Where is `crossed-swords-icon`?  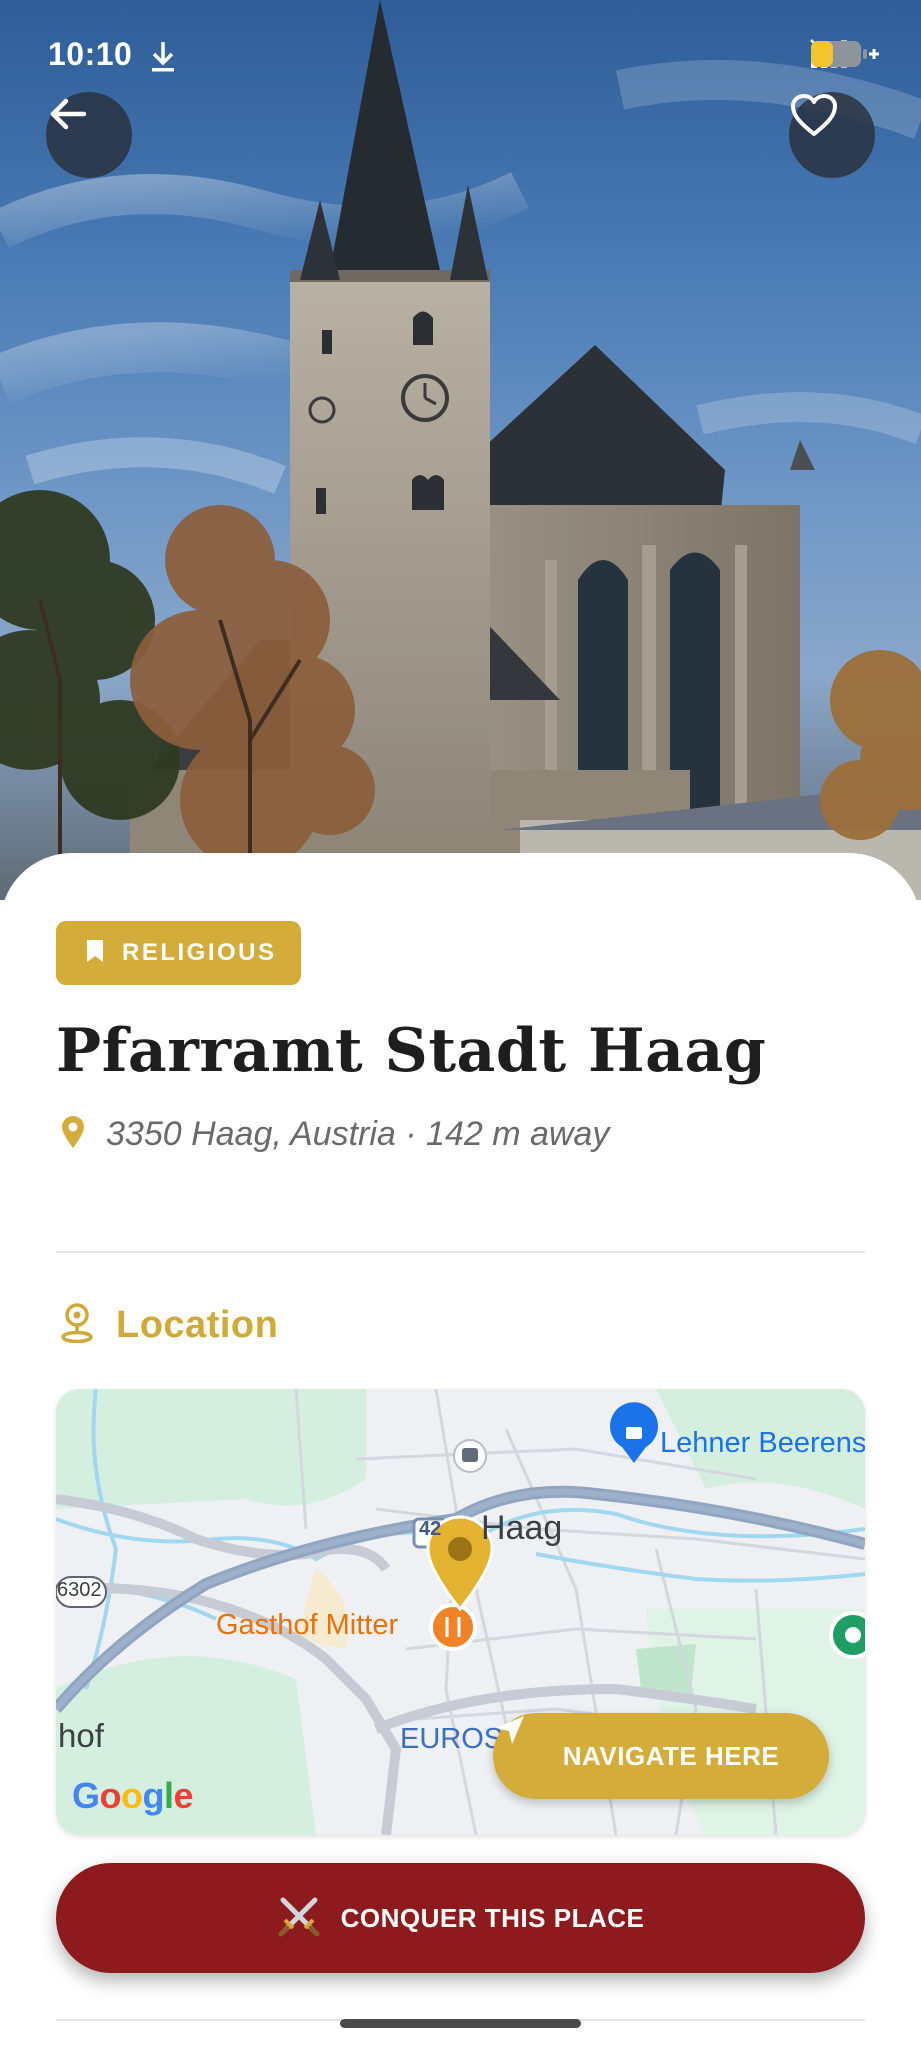 crossed-swords-icon is located at coordinates (299, 1918).